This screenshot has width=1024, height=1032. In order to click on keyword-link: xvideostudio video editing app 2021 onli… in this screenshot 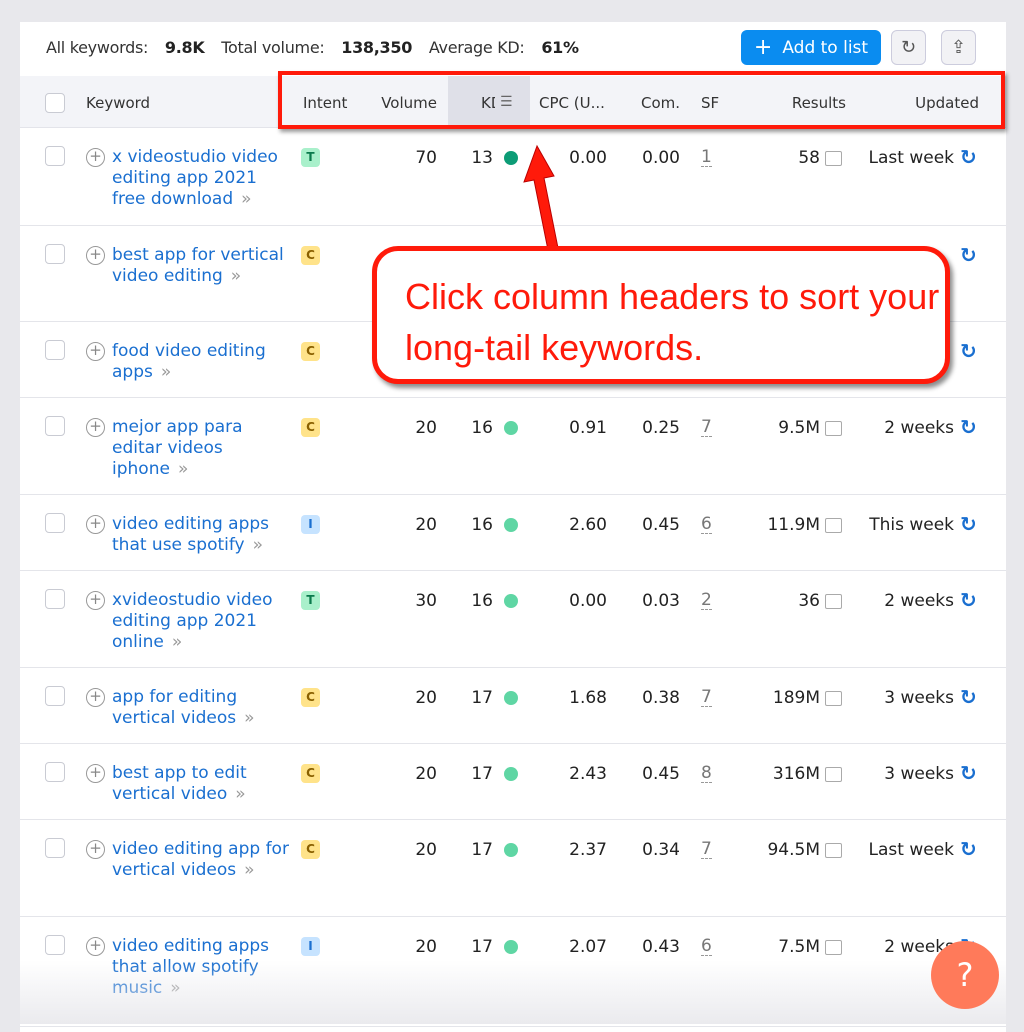, I will do `click(202, 621)`.